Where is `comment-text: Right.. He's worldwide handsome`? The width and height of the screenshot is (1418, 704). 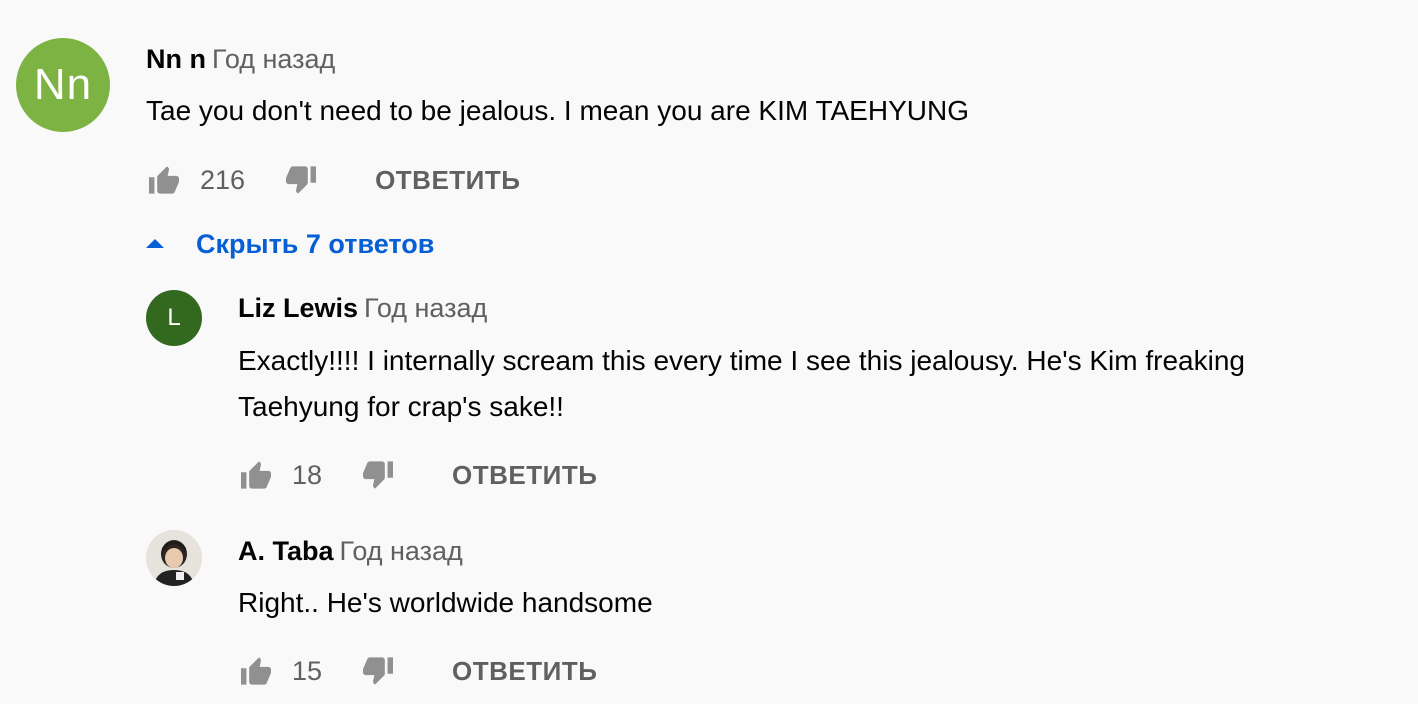 comment-text: Right.. He's worldwide handsome is located at coordinates (445, 602).